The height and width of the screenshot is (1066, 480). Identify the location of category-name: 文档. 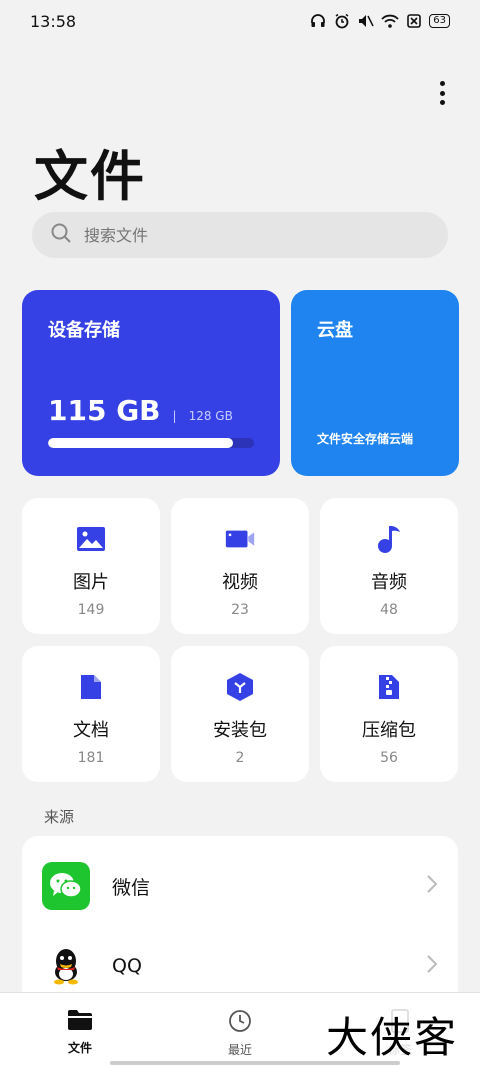
(91, 730).